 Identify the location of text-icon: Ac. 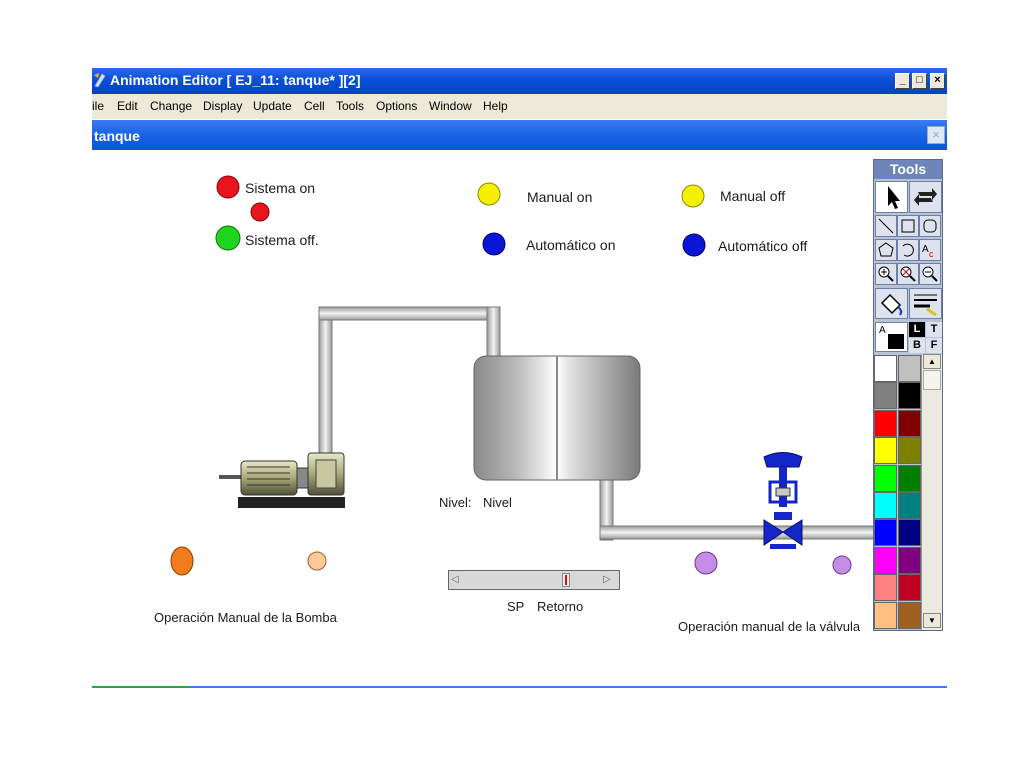
(928, 251).